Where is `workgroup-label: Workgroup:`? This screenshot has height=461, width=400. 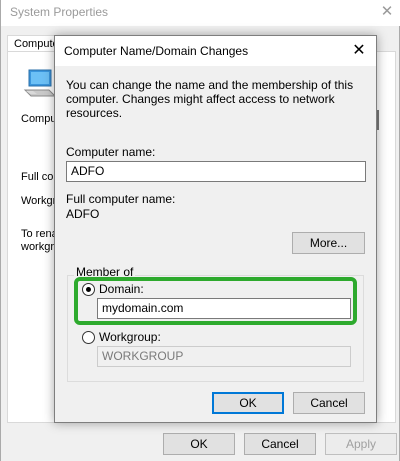
workgroup-label: Workgroup: is located at coordinates (38, 201).